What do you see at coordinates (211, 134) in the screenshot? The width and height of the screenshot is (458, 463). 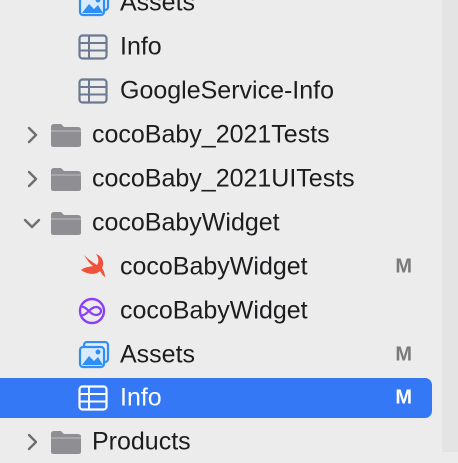 I see `folder-label: cocoBaby_2021Tests` at bounding box center [211, 134].